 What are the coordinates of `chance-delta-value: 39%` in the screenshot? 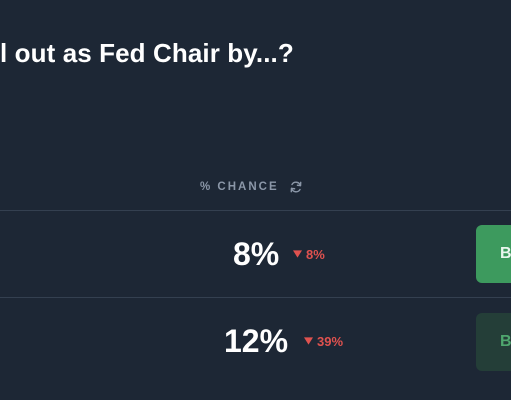 It's located at (330, 341).